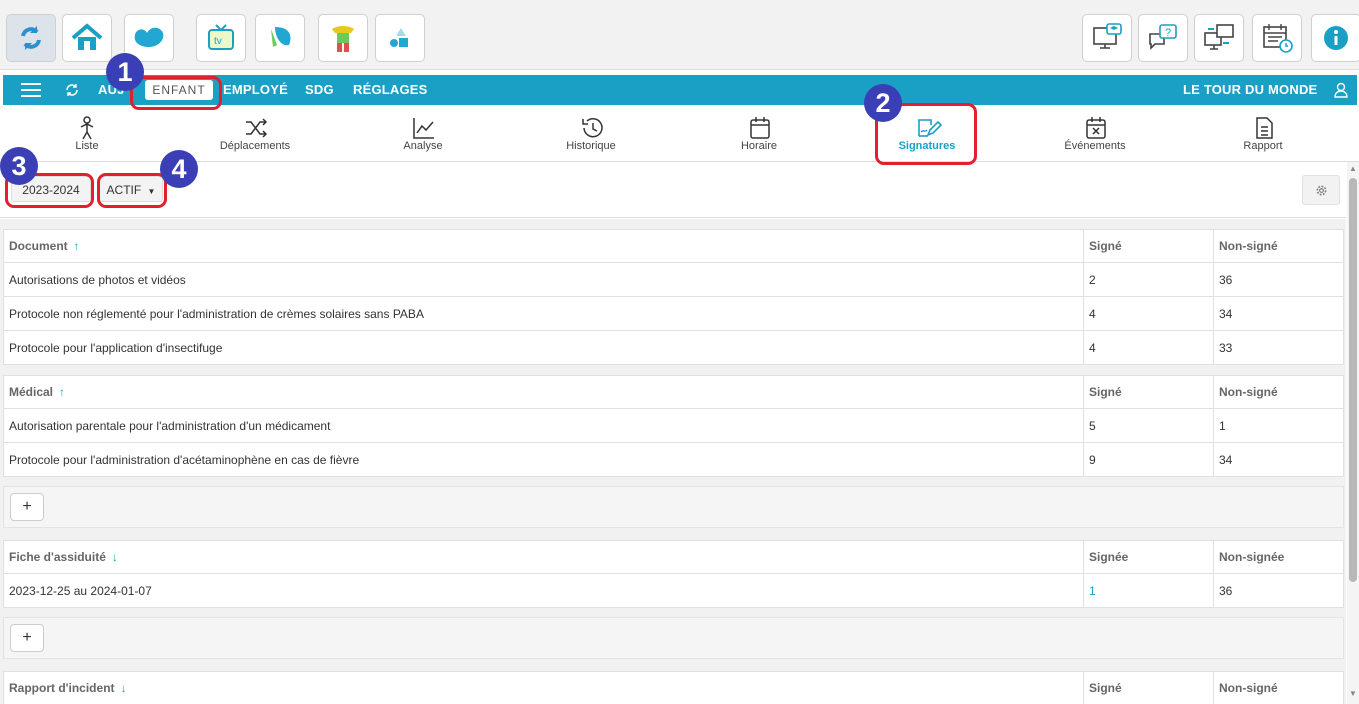  Describe the element at coordinates (1096, 128) in the screenshot. I see `calendar-x-icon` at that location.